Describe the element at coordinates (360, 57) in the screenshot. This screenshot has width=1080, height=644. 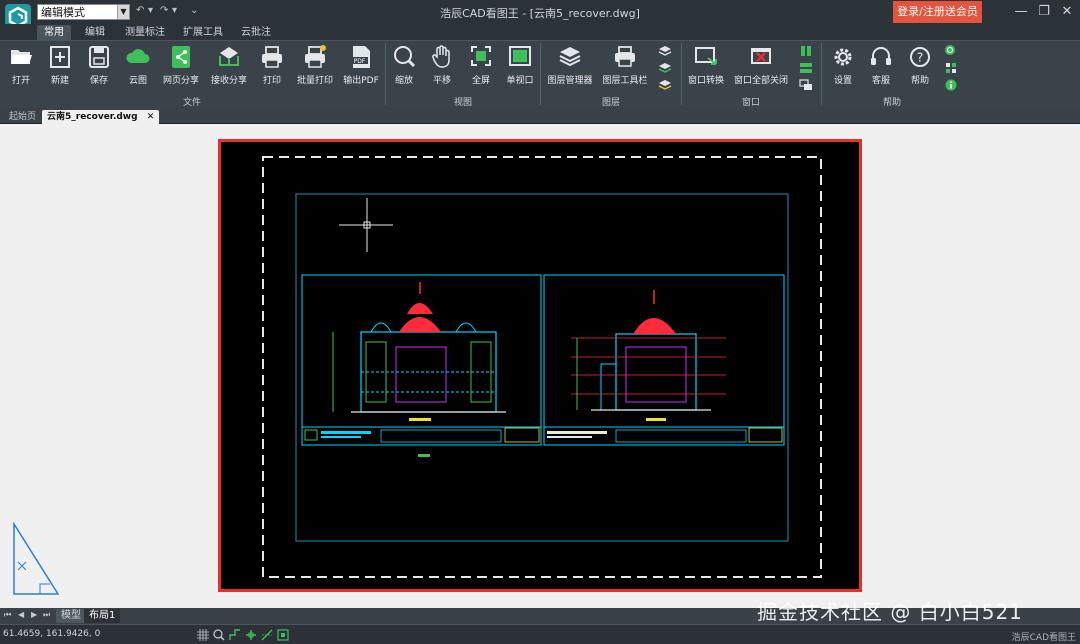
I see `pdf-icon: PDF` at that location.